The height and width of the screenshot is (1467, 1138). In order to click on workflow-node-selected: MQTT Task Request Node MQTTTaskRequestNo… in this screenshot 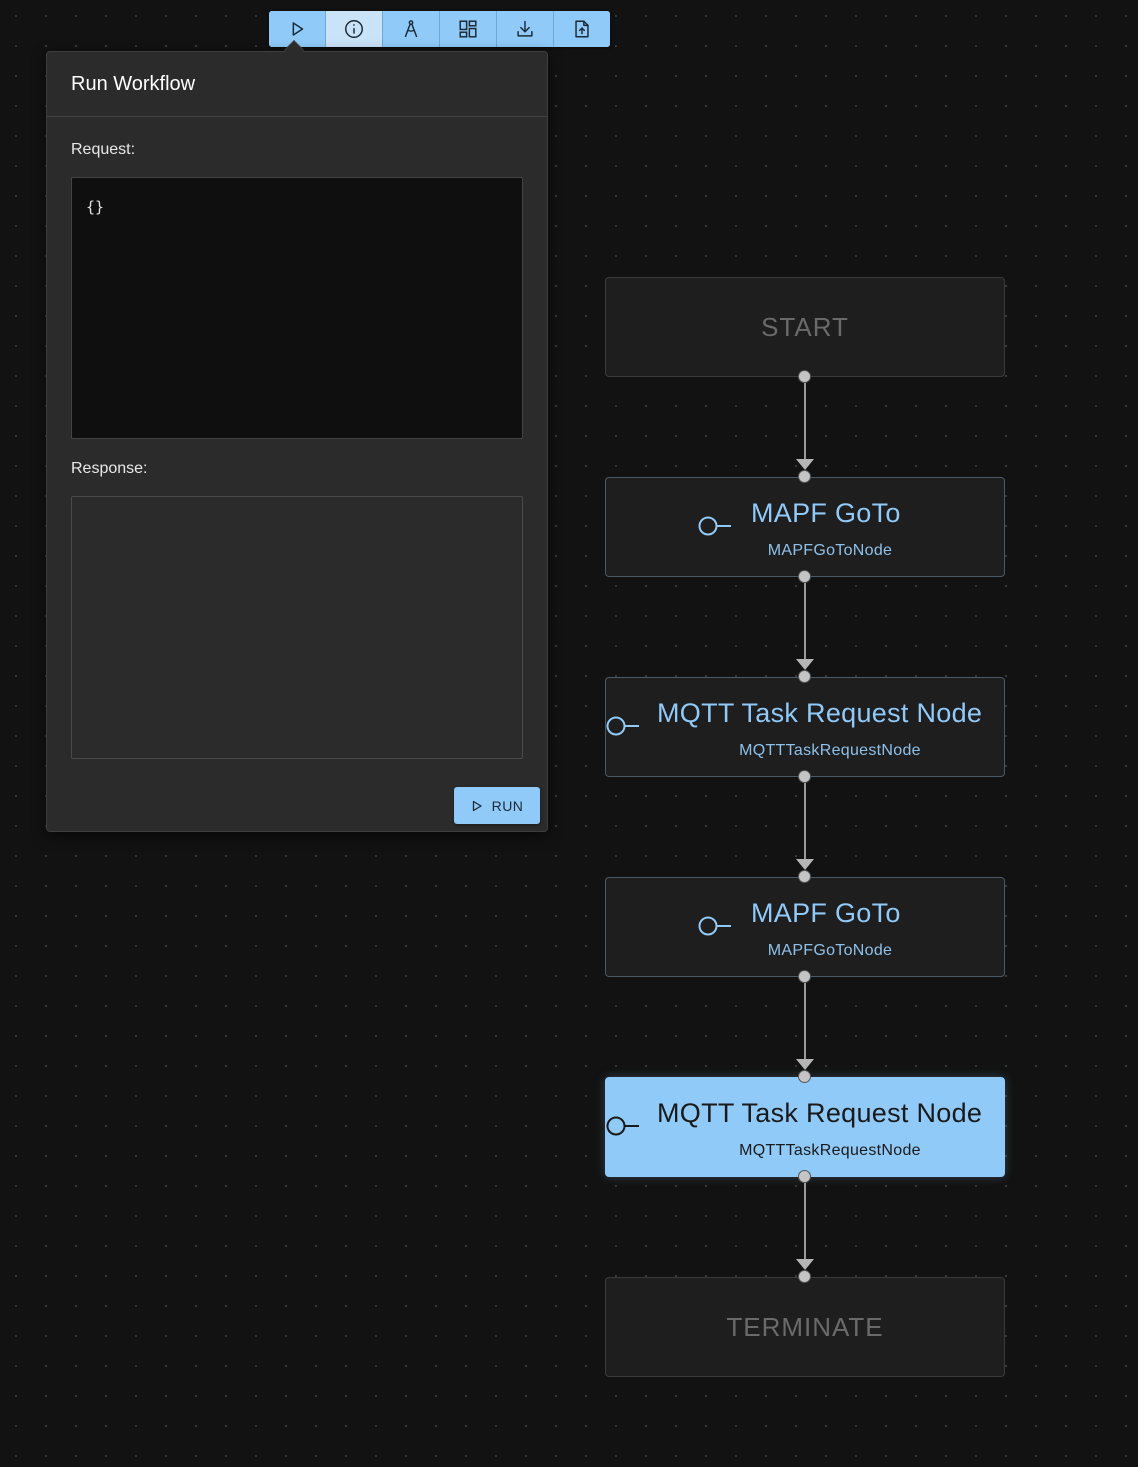, I will do `click(805, 1127)`.